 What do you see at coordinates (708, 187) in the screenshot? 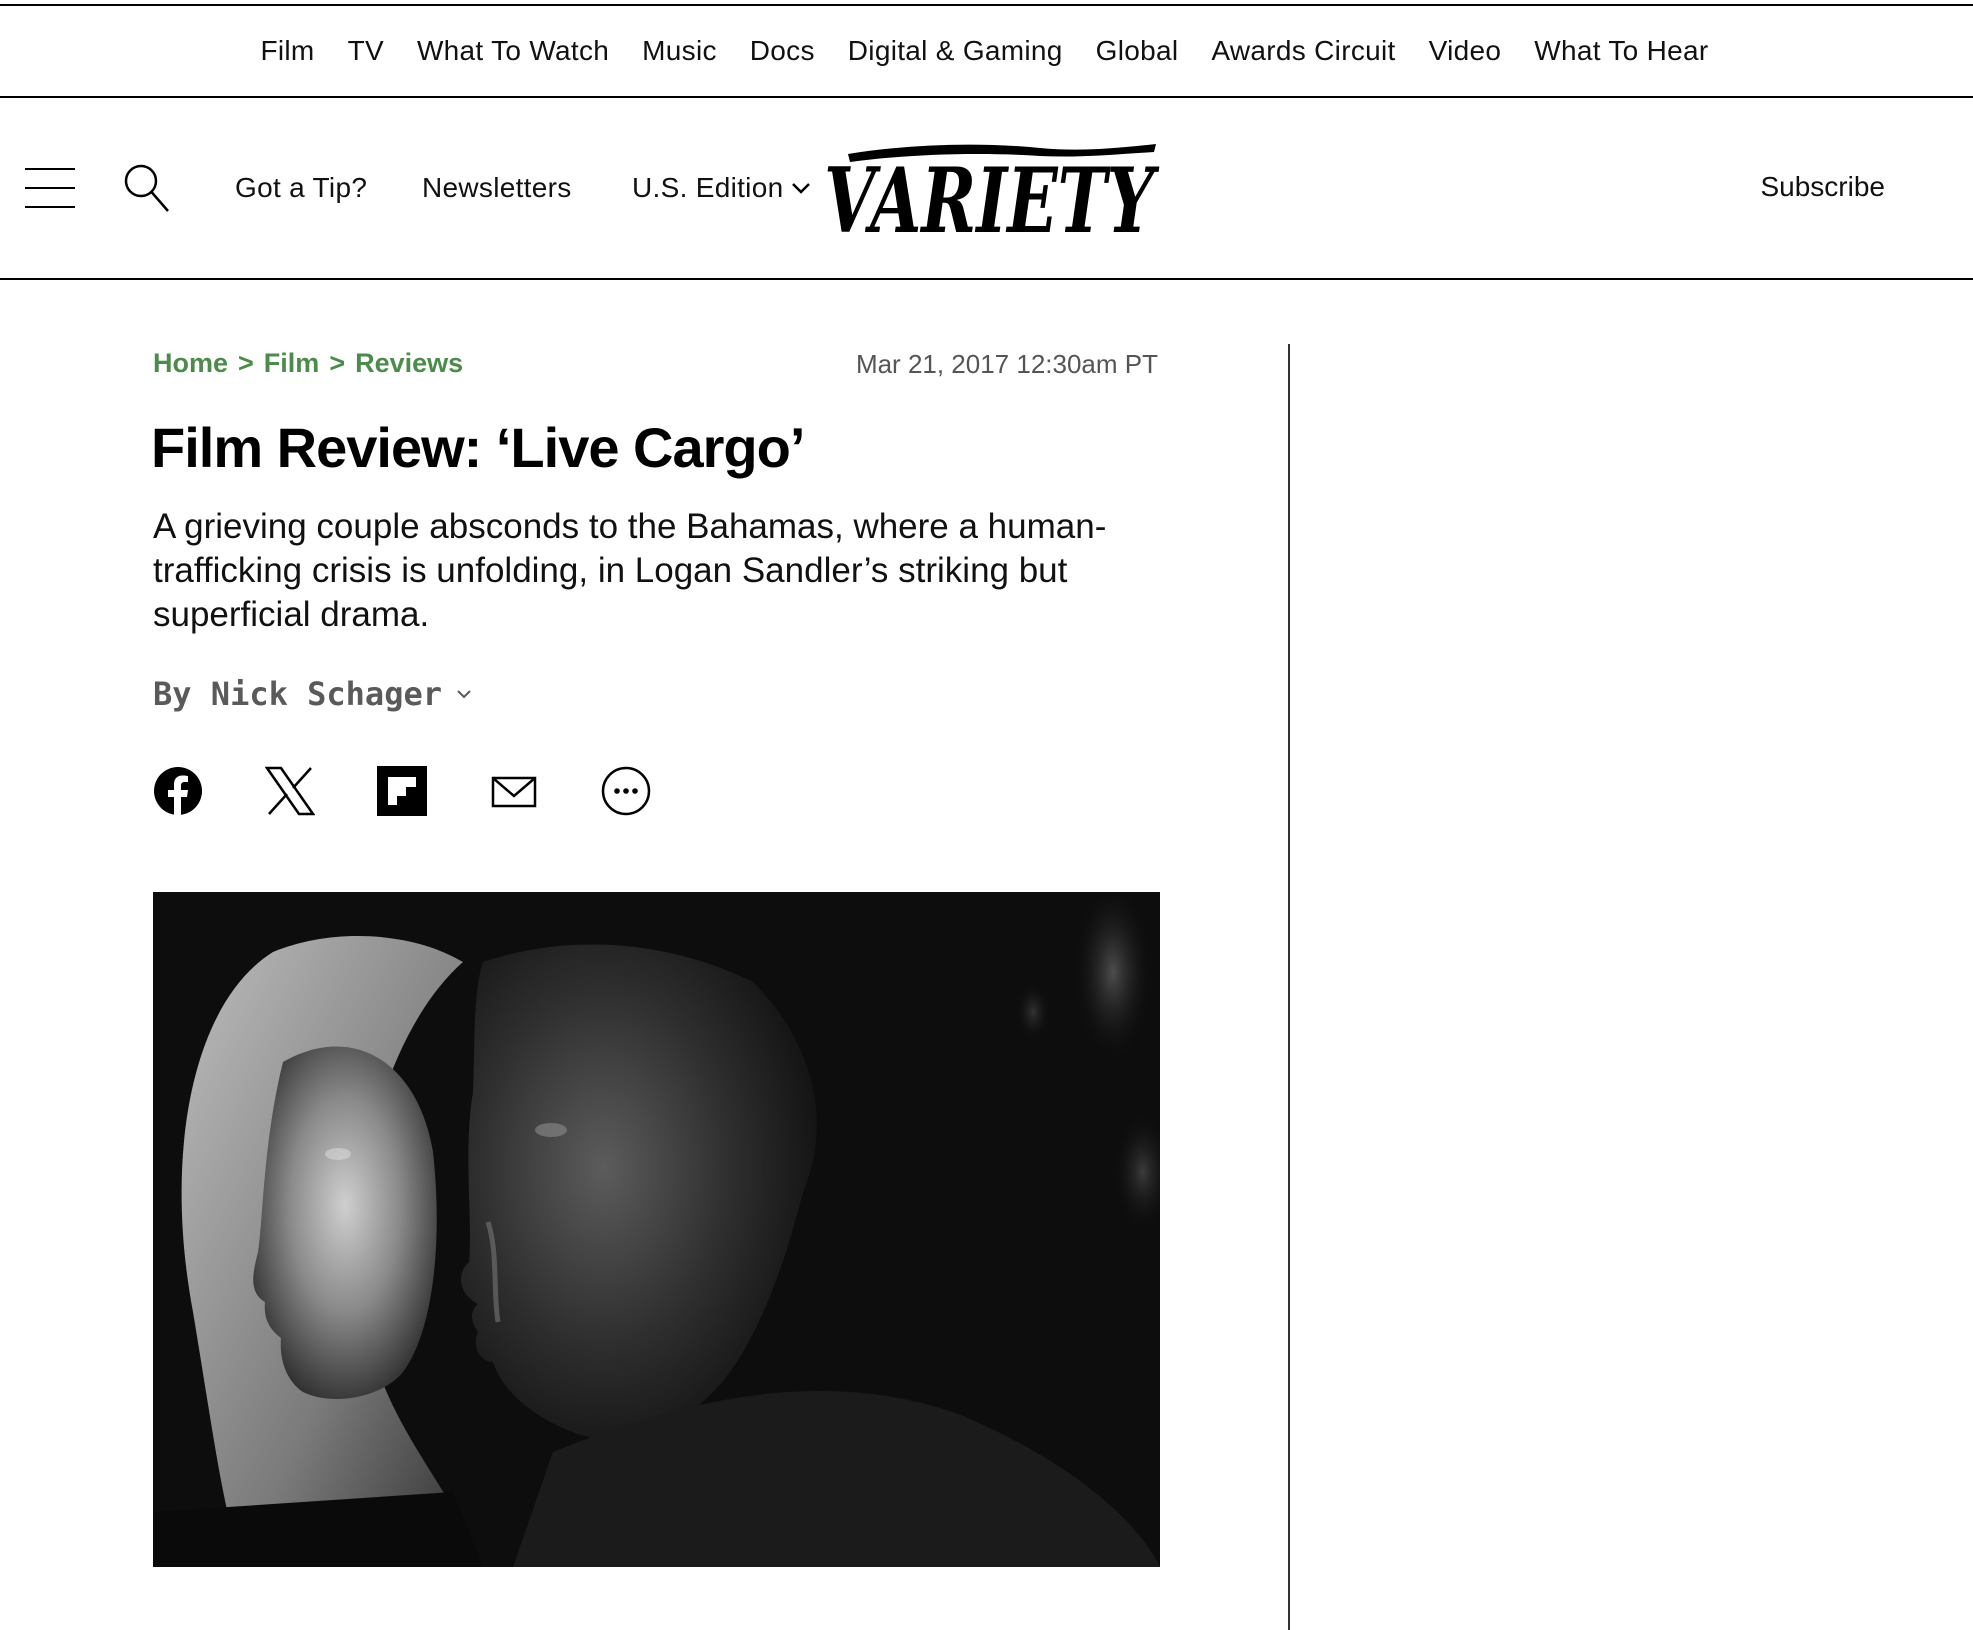
I see `edition-label: U.S. Edition` at bounding box center [708, 187].